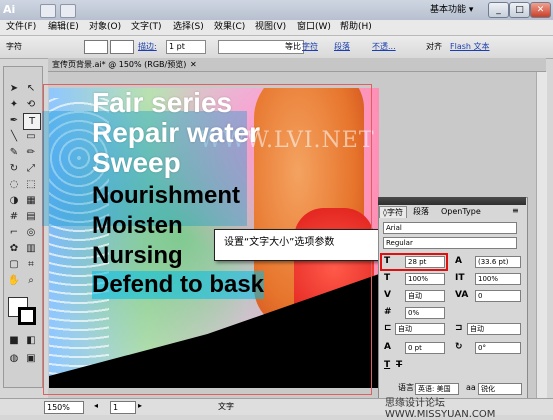 Image resolution: width=553 pixels, height=420 pixels. I want to click on kerning-icon: V, so click(387, 295).